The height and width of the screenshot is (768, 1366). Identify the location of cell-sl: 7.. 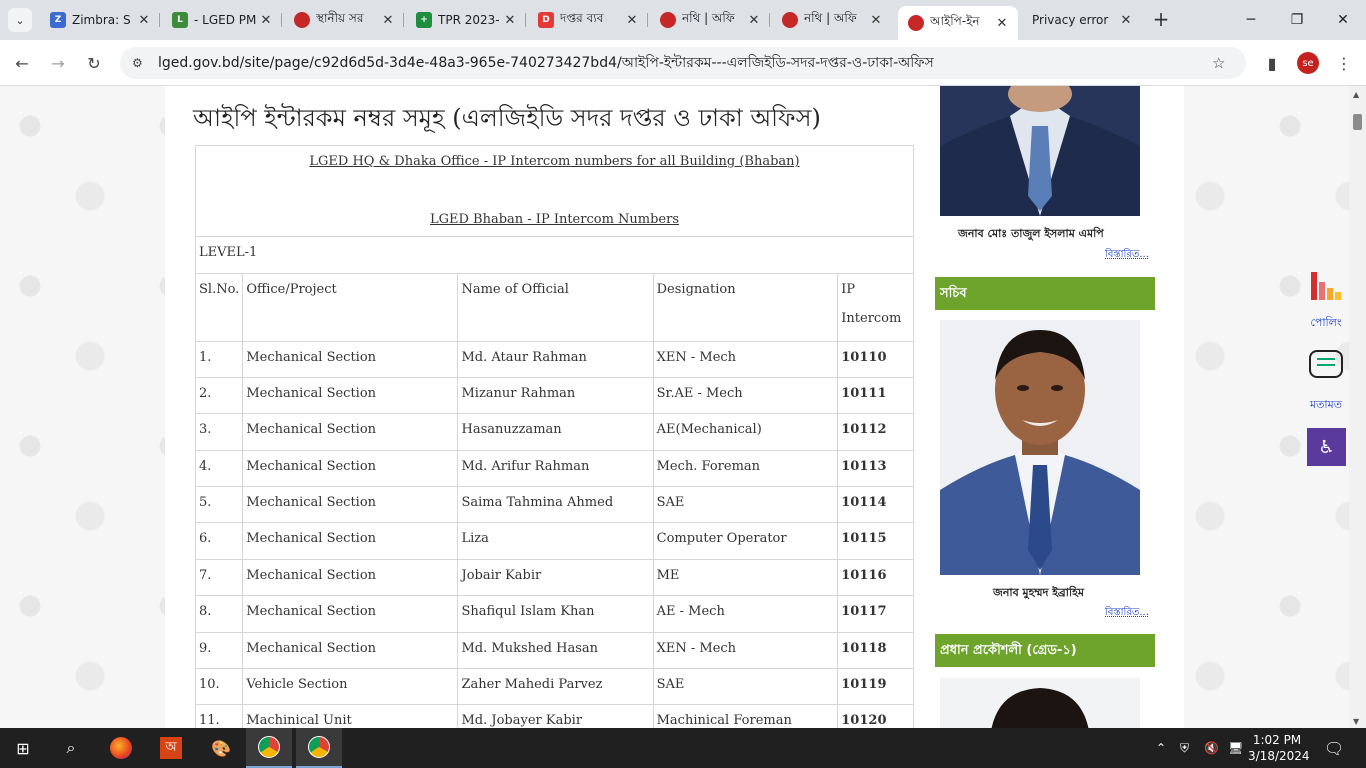
(219, 577).